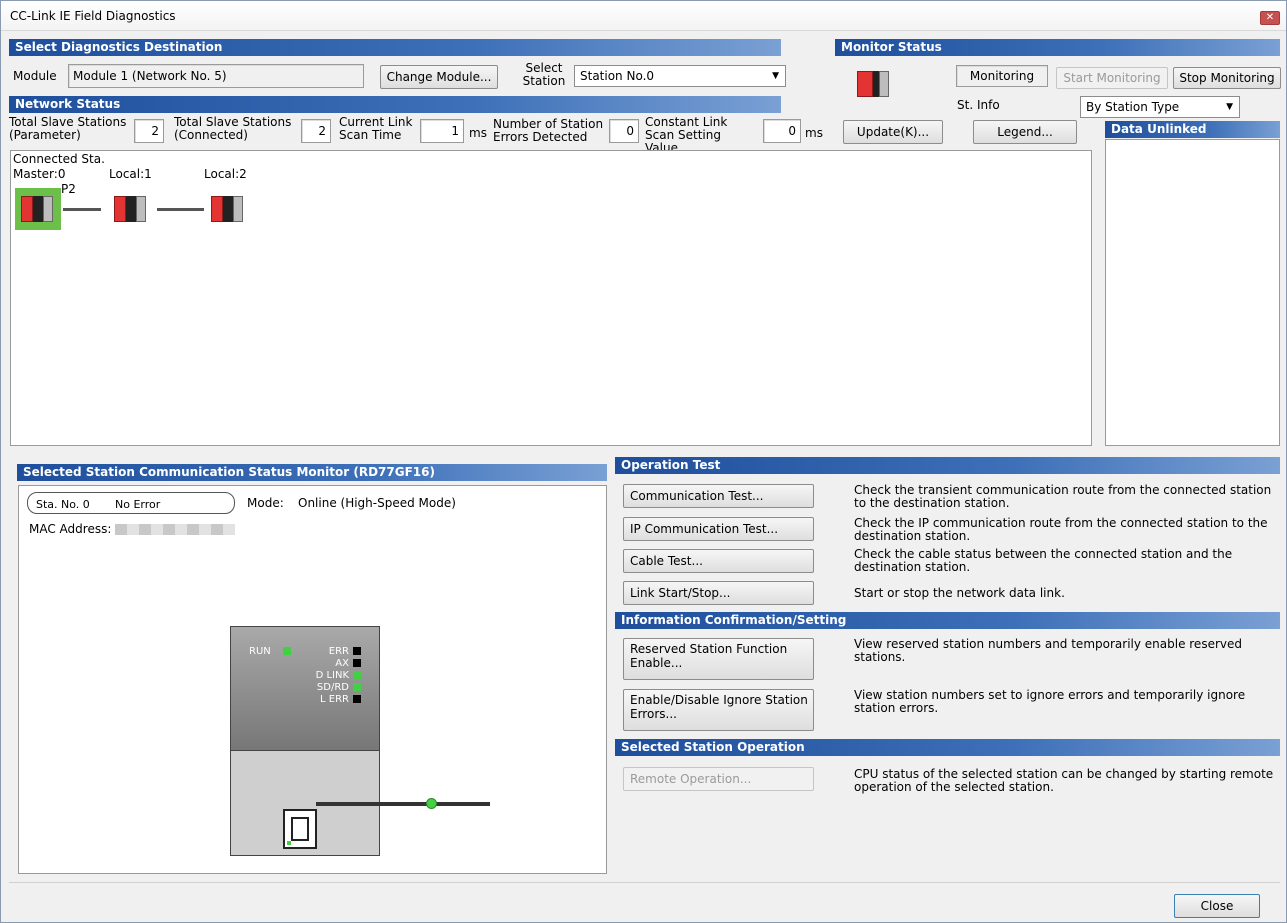 The height and width of the screenshot is (923, 1287). I want to click on st-info-select: By Station Type ▼, so click(1160, 107).